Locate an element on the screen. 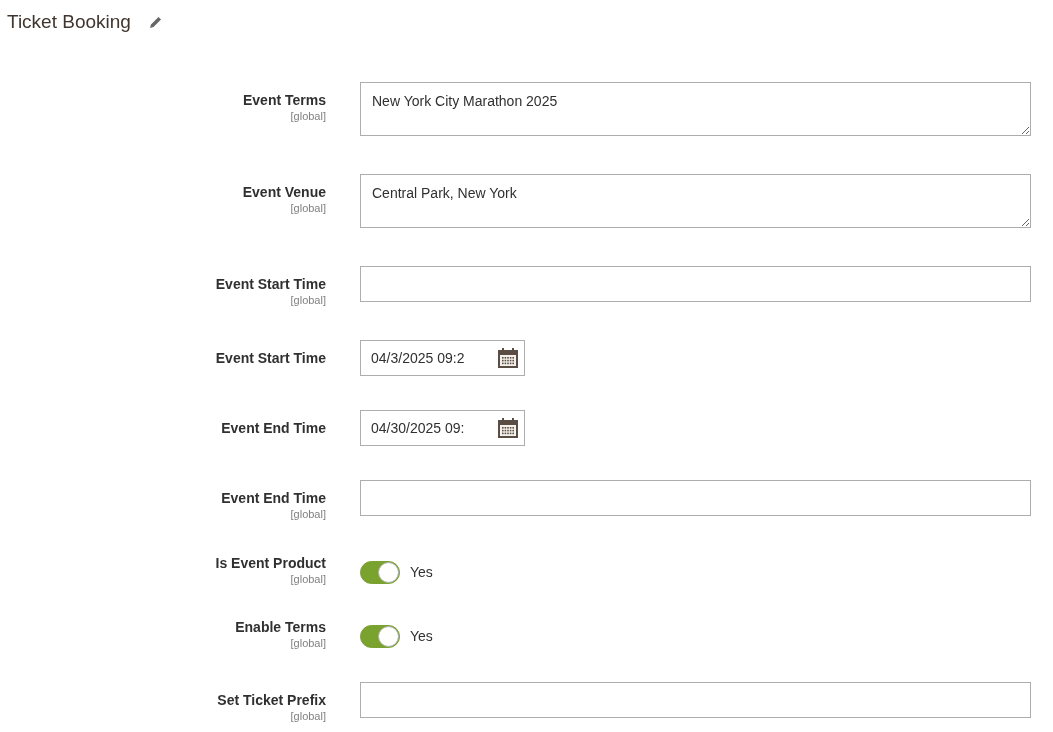 This screenshot has width=1053, height=732. date-field: 04/30/2025 09: is located at coordinates (442, 428).